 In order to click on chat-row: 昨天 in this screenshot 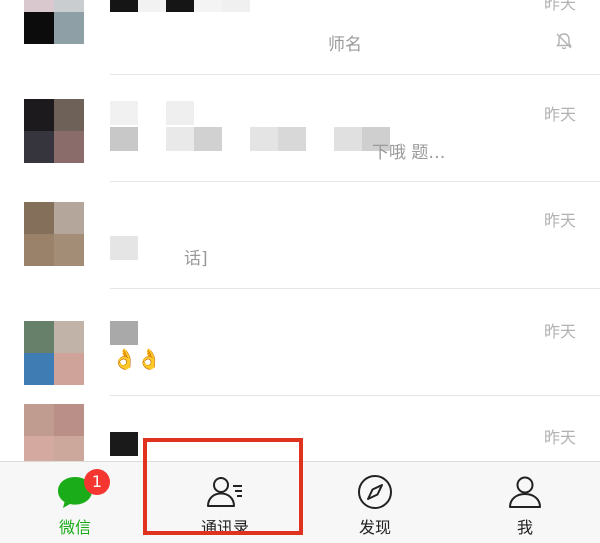, I will do `click(300, 428)`.